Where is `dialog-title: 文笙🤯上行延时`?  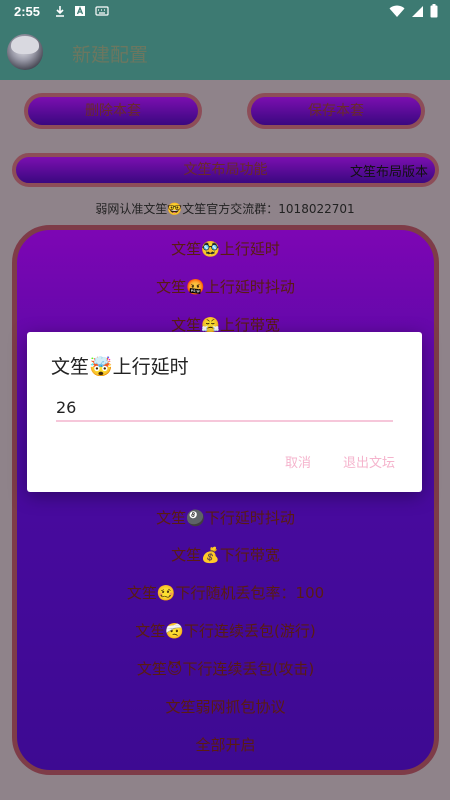
dialog-title: 文笙🤯上行延时 is located at coordinates (120, 367).